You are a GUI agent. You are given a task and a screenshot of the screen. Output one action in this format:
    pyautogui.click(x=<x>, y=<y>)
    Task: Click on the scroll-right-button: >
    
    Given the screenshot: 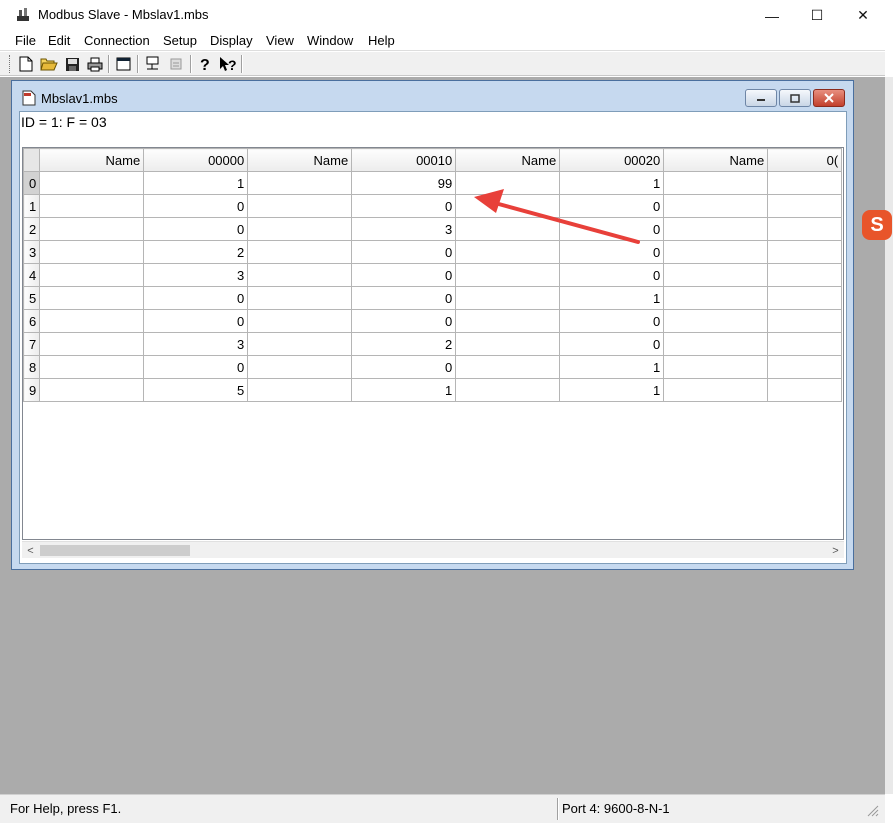 What is the action you would take?
    pyautogui.click(x=835, y=550)
    